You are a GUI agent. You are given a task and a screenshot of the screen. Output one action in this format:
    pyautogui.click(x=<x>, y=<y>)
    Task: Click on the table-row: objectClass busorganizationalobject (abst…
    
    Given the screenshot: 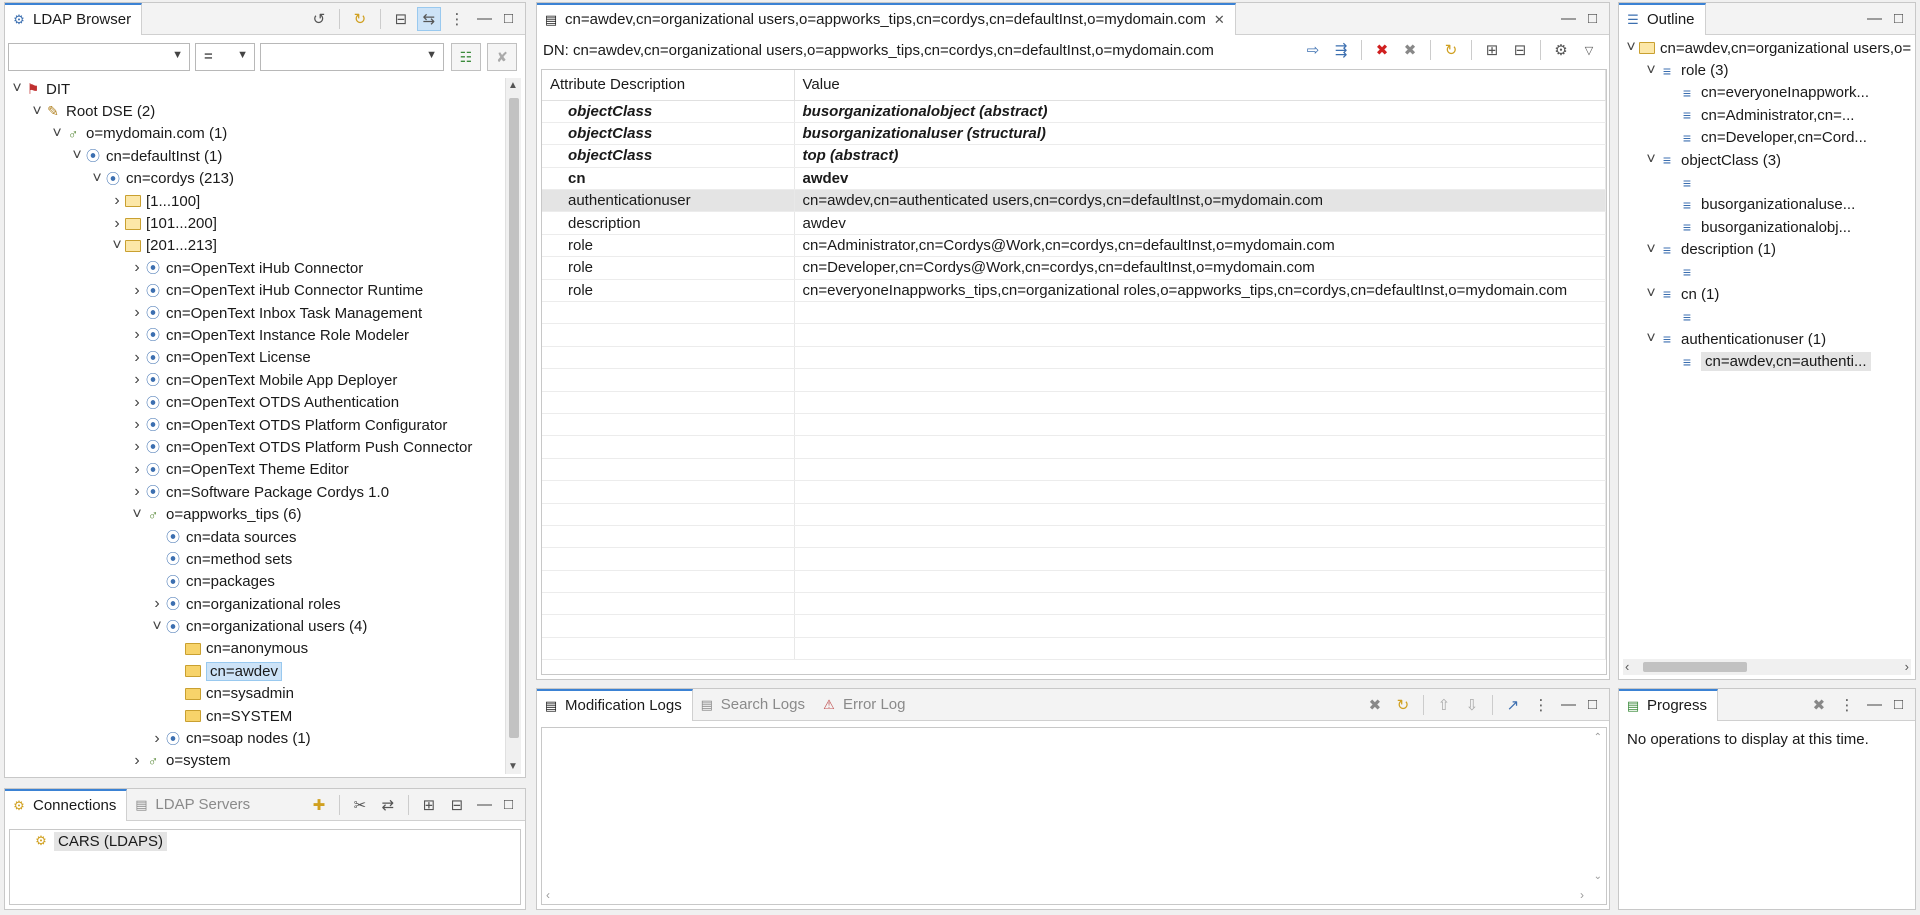 What is the action you would take?
    pyautogui.click(x=1074, y=111)
    